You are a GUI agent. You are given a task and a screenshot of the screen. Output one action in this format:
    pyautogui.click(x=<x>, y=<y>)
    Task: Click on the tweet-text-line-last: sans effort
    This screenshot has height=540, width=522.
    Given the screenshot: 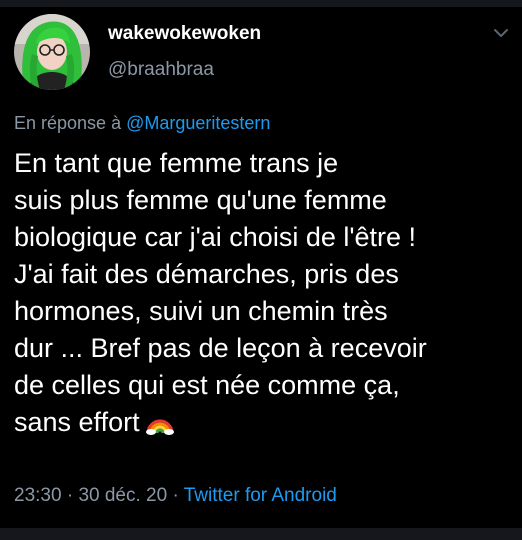 What is the action you would take?
    pyautogui.click(x=264, y=424)
    